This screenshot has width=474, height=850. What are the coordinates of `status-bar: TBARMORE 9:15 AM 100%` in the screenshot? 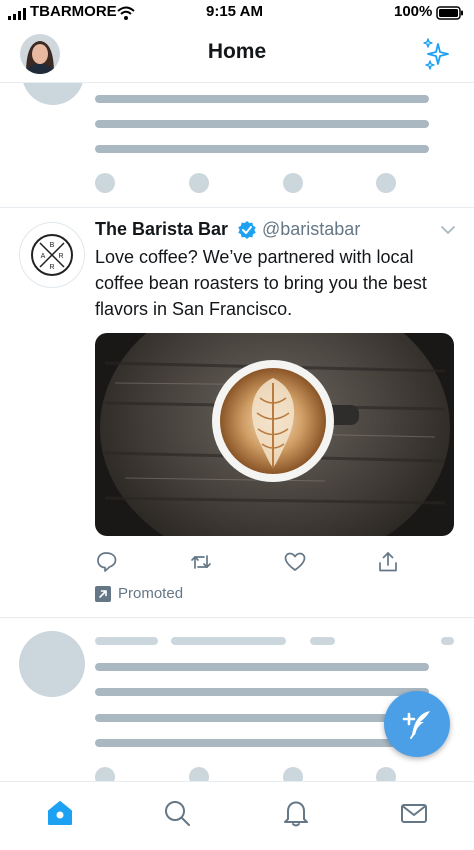 It's located at (237, 13).